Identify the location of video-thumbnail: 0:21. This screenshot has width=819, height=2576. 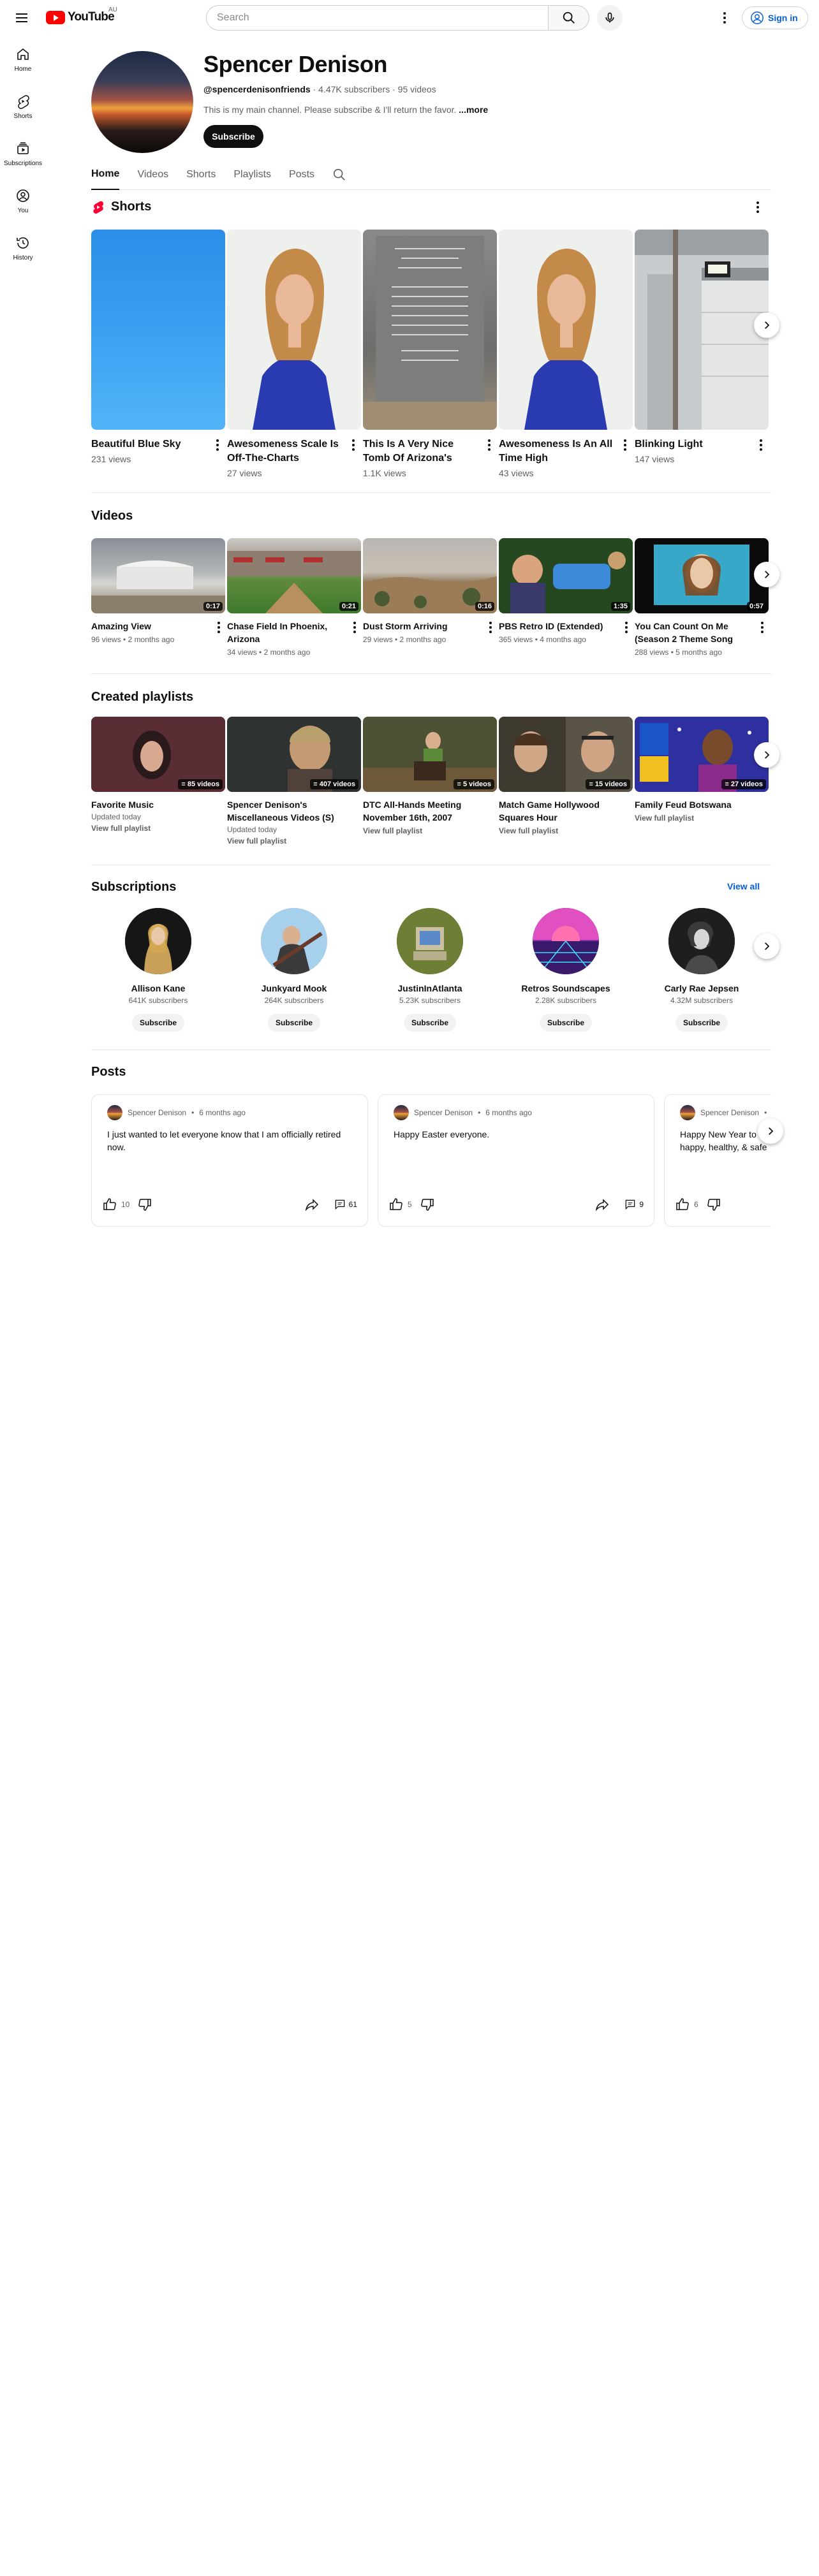
(294, 575).